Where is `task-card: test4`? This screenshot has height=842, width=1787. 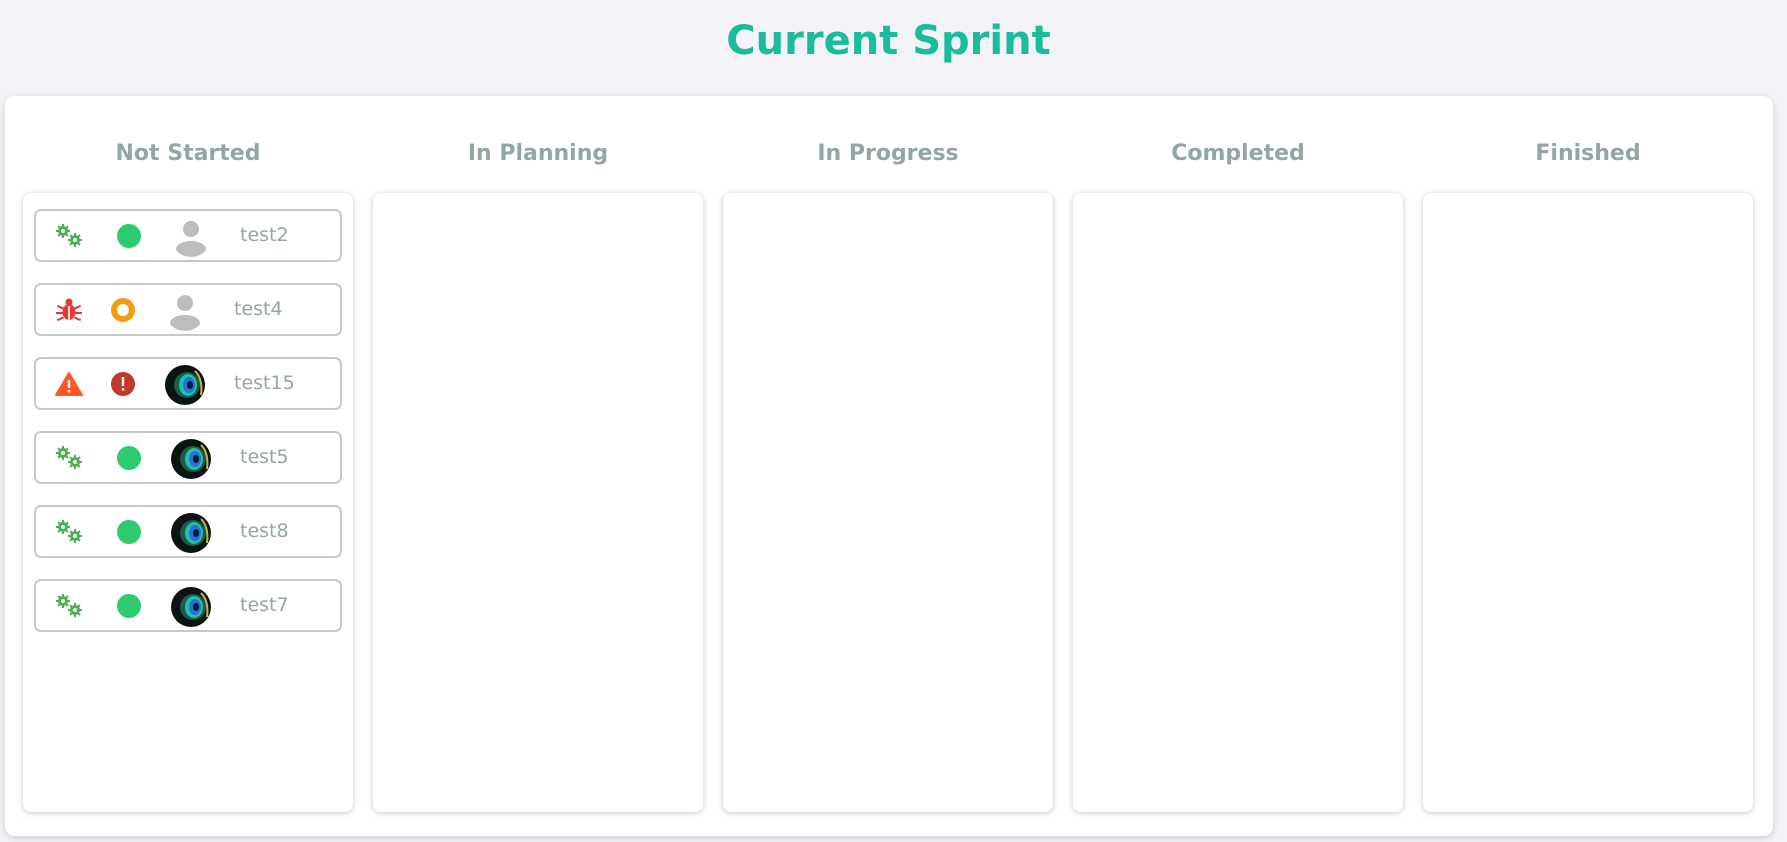 task-card: test4 is located at coordinates (188, 309).